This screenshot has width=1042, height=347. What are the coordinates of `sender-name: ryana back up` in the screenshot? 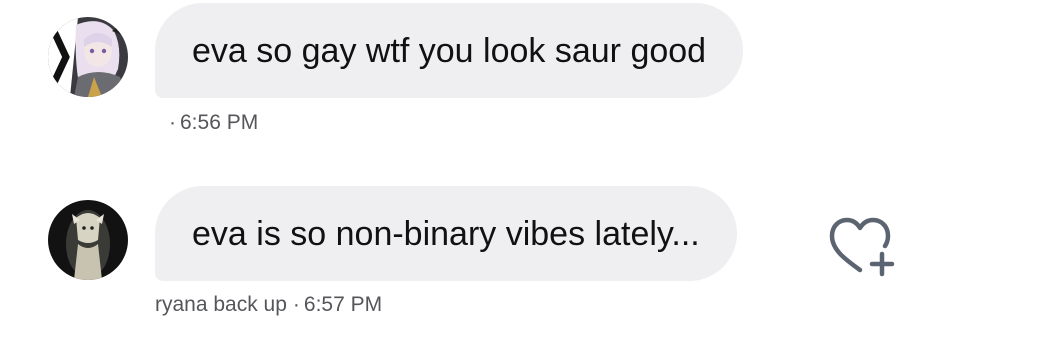 It's located at (221, 304).